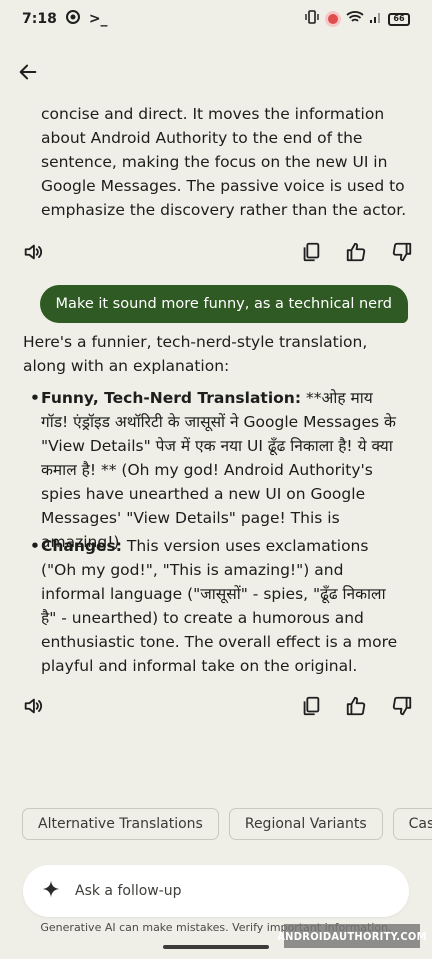  What do you see at coordinates (39, 19) in the screenshot?
I see `status-time: 7:18` at bounding box center [39, 19].